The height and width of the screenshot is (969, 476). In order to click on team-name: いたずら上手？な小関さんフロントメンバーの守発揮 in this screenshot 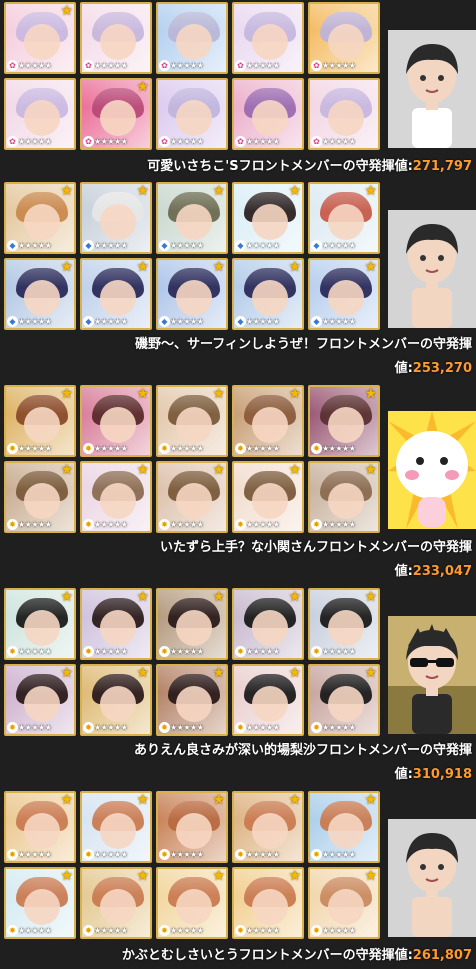, I will do `click(315, 547)`.